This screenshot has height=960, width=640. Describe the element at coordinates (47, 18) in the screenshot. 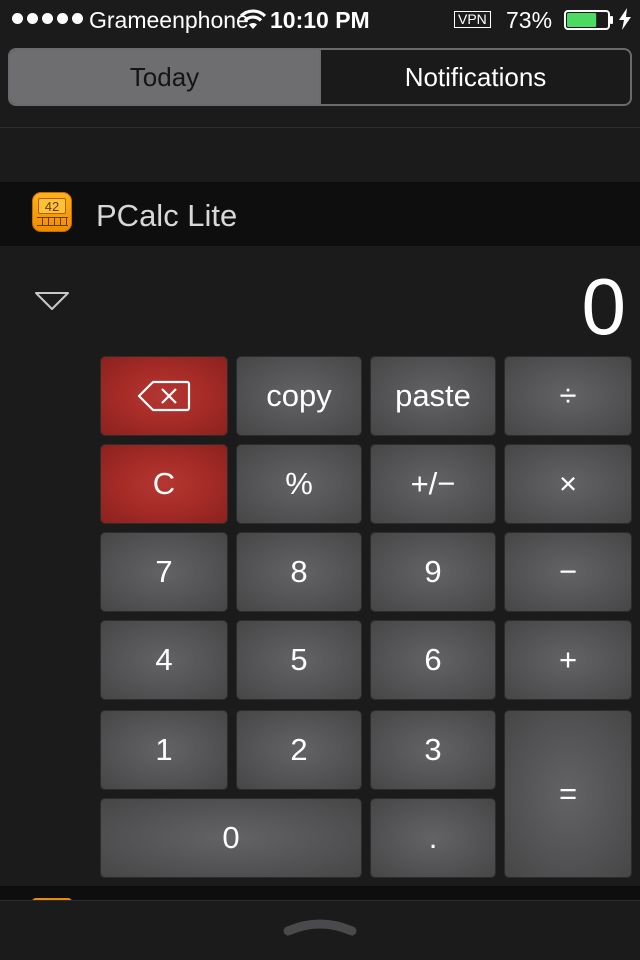

I see `signal-strength-icon` at that location.